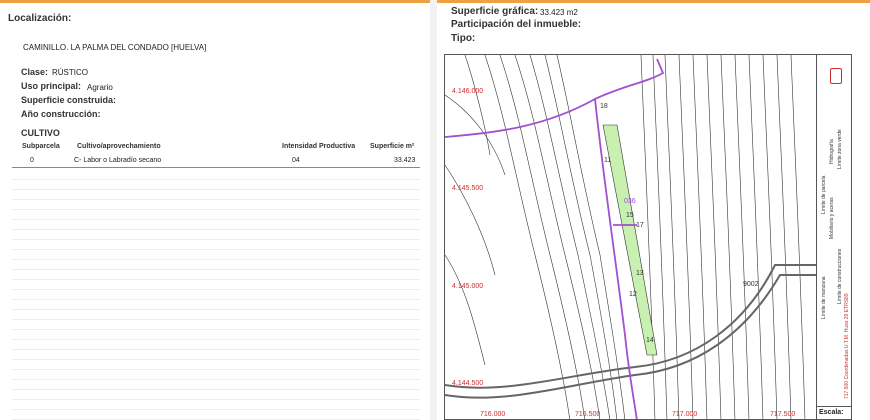 This screenshot has height=420, width=870. What do you see at coordinates (51, 86) in the screenshot?
I see `uso-label: Uso principal:` at bounding box center [51, 86].